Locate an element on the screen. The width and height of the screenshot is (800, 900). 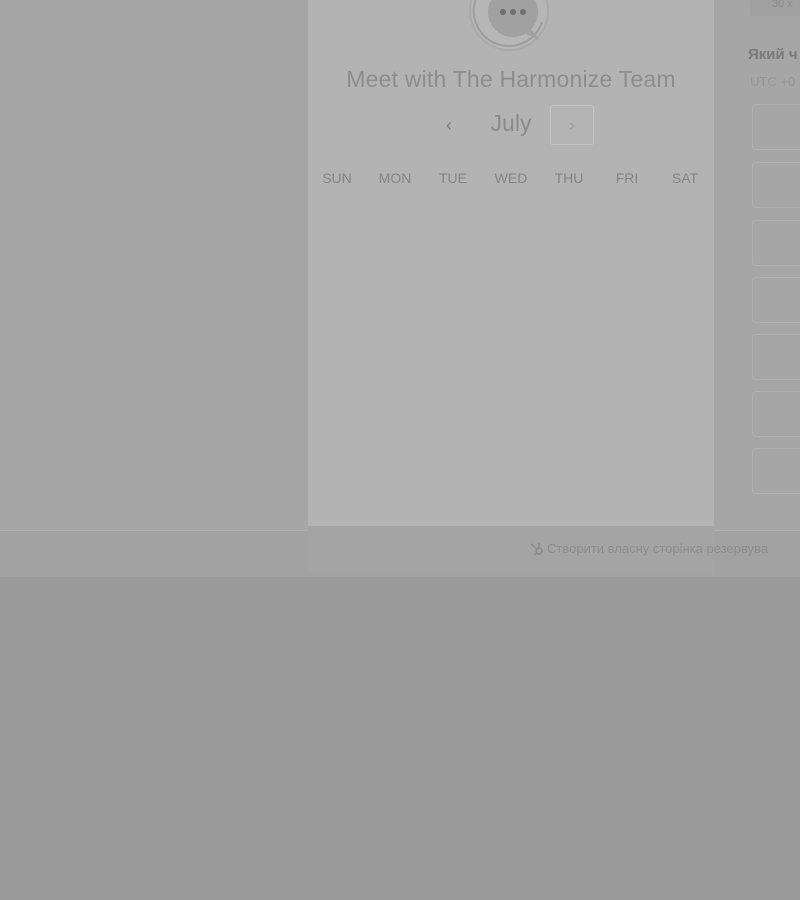
hubspot-sprocket-icon is located at coordinates (537, 549).